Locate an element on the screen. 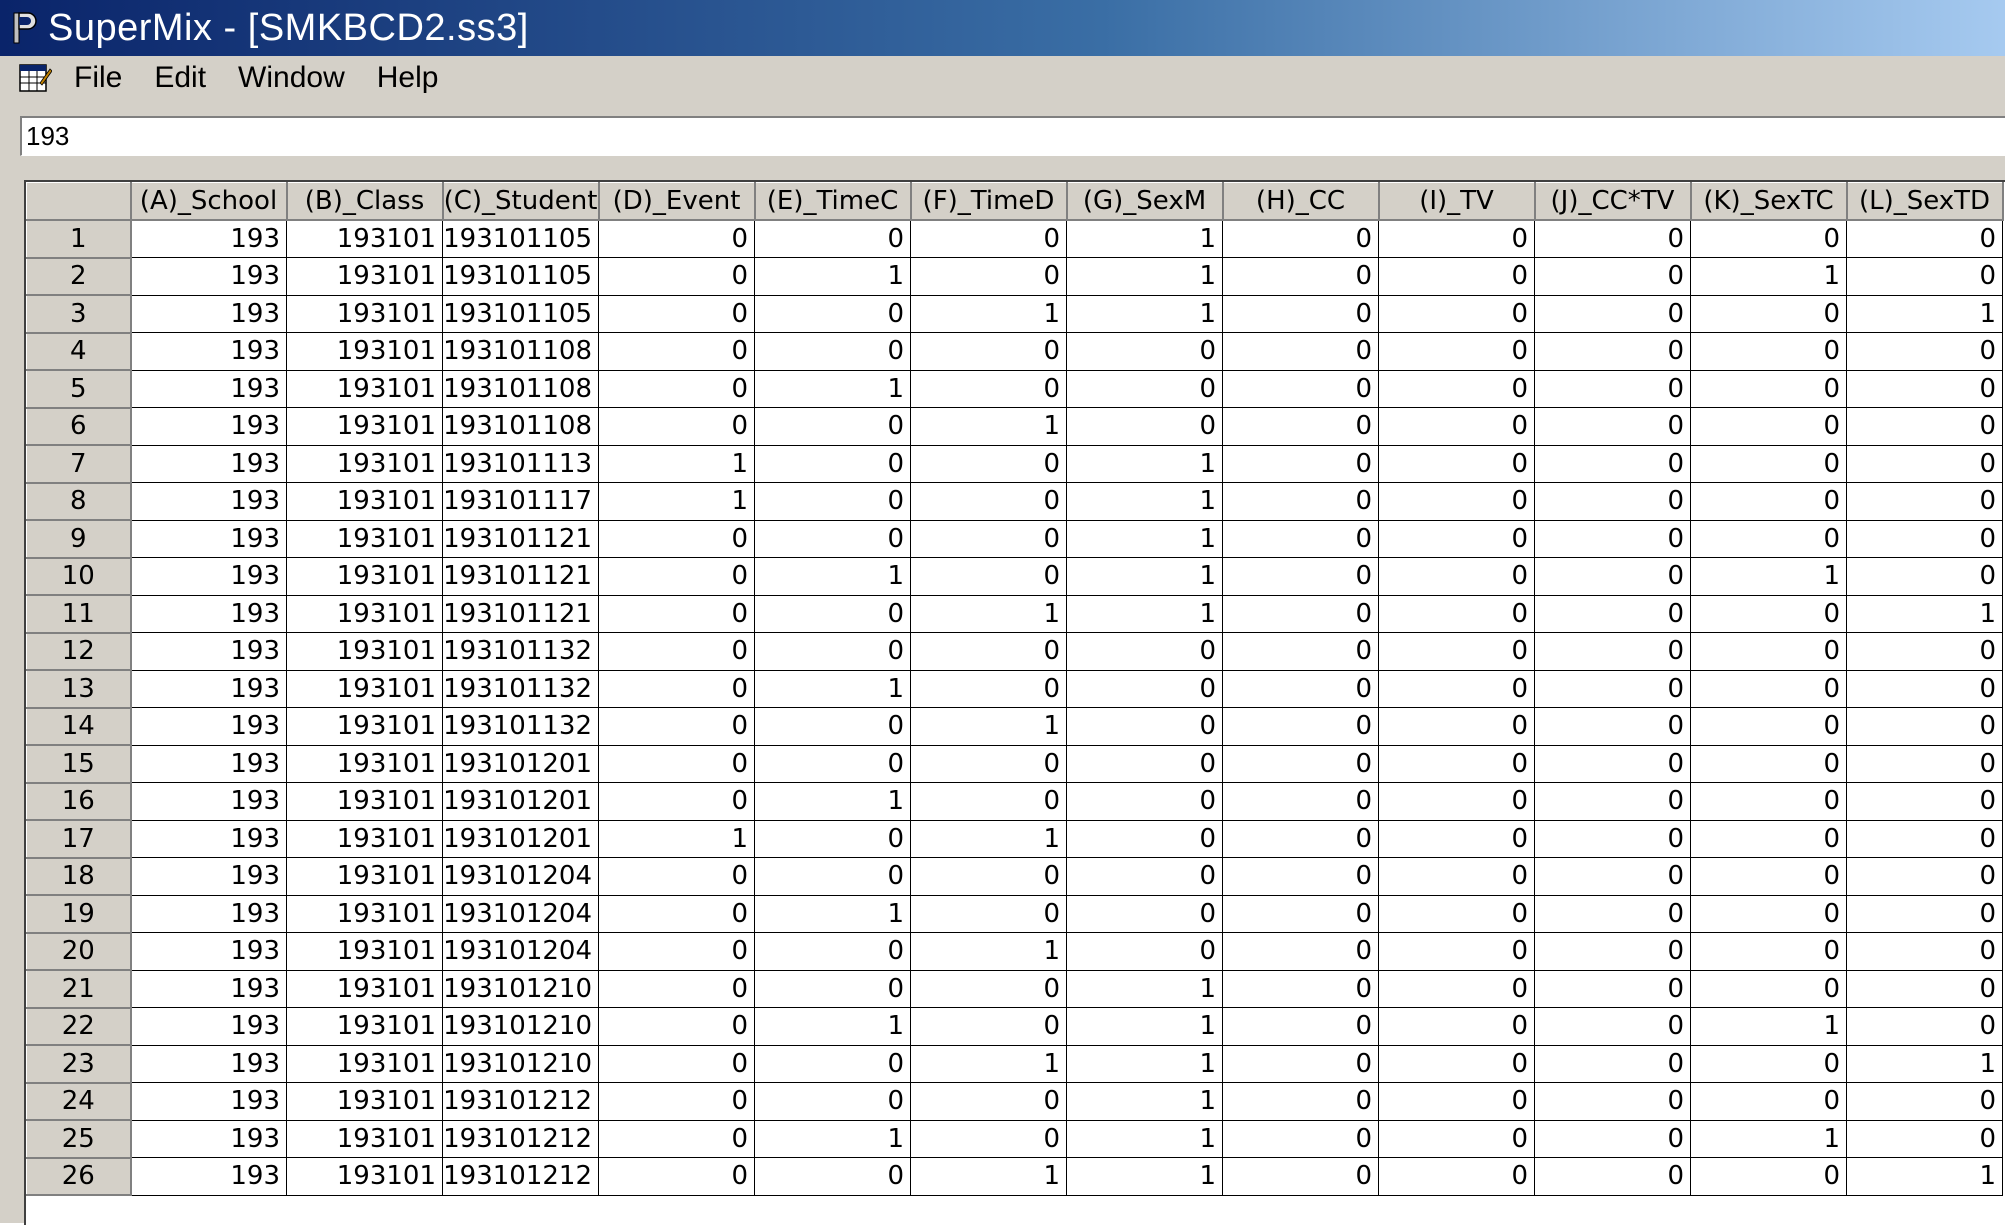 The height and width of the screenshot is (1225, 2005). column-header: (J)_CC*TV is located at coordinates (1613, 201).